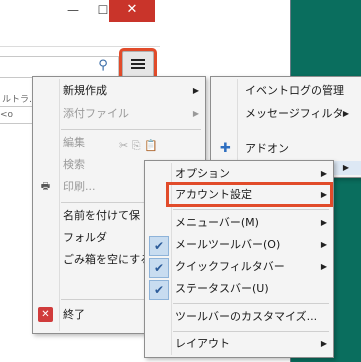  I want to click on menu-item-addons: ✚ アドオン, so click(286, 149).